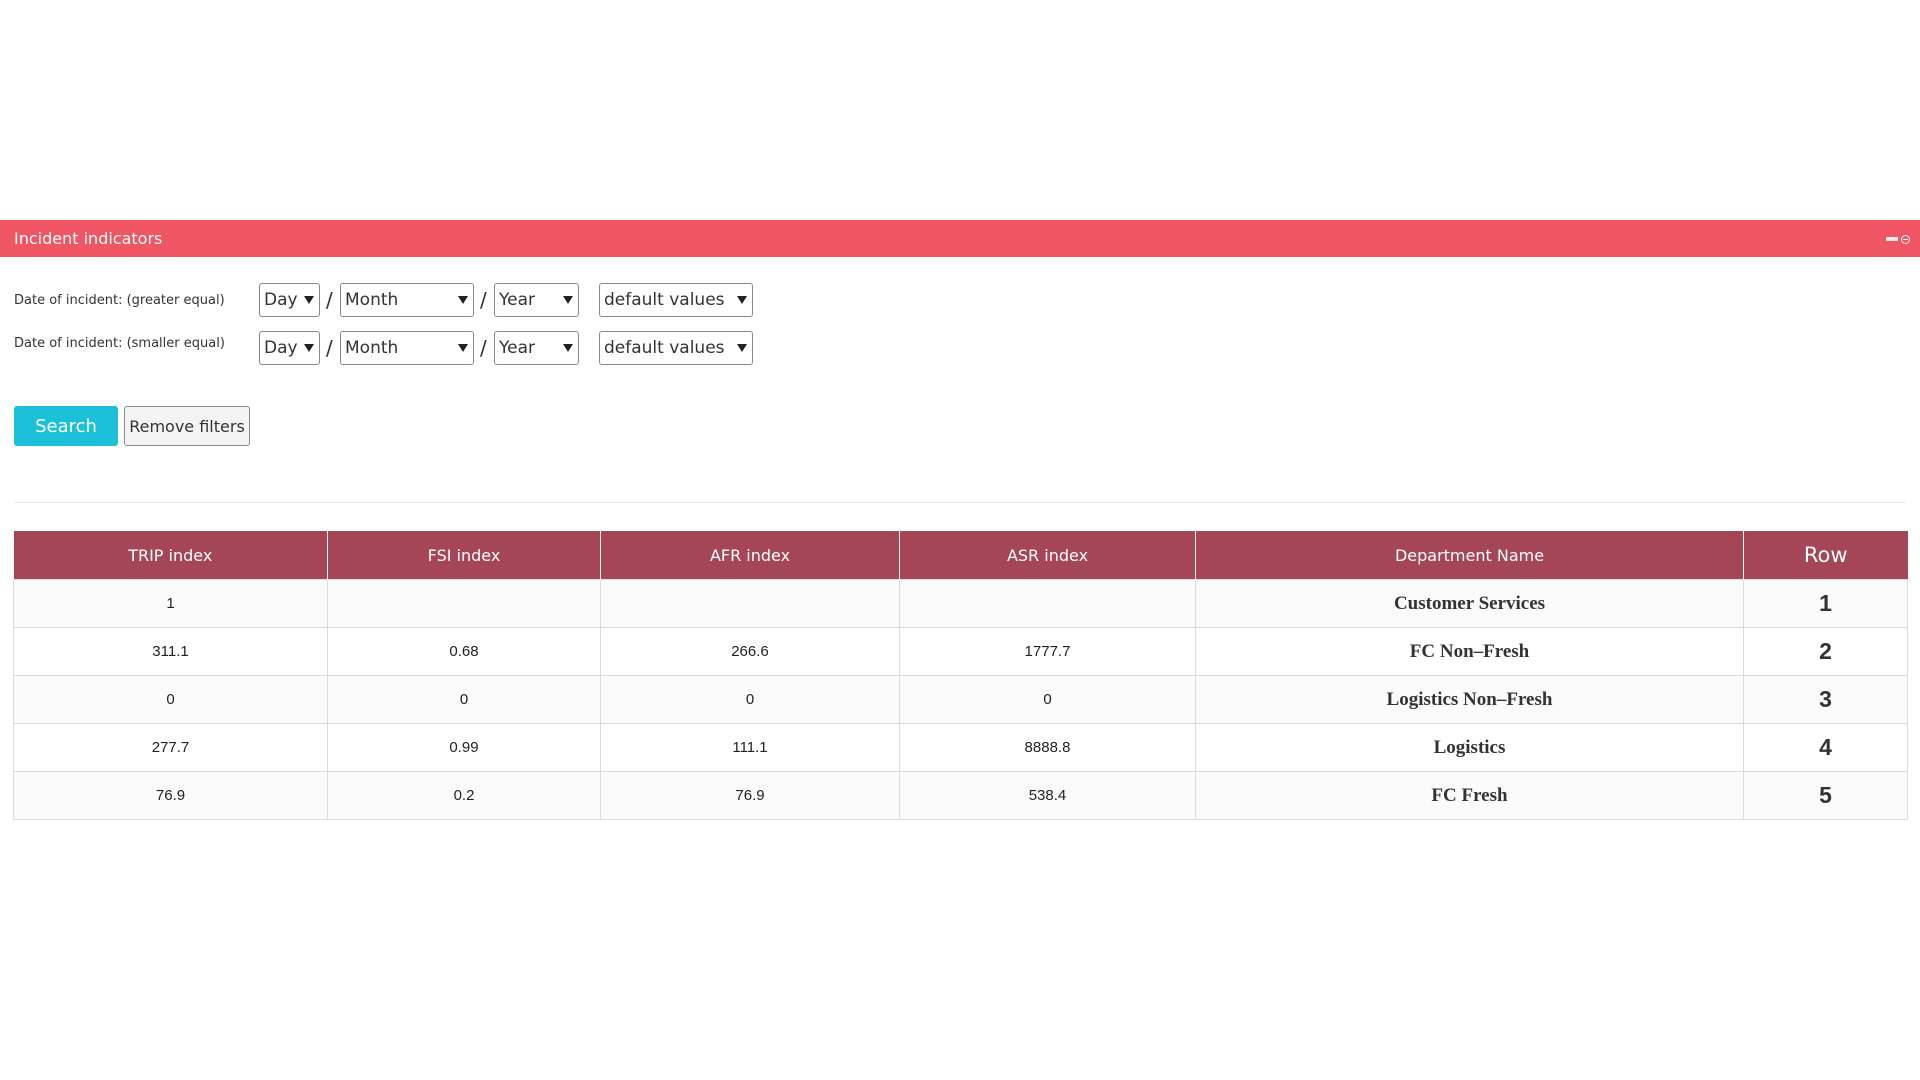 This screenshot has height=1080, width=1920. I want to click on column-header-afr-index: AFR index, so click(750, 555).